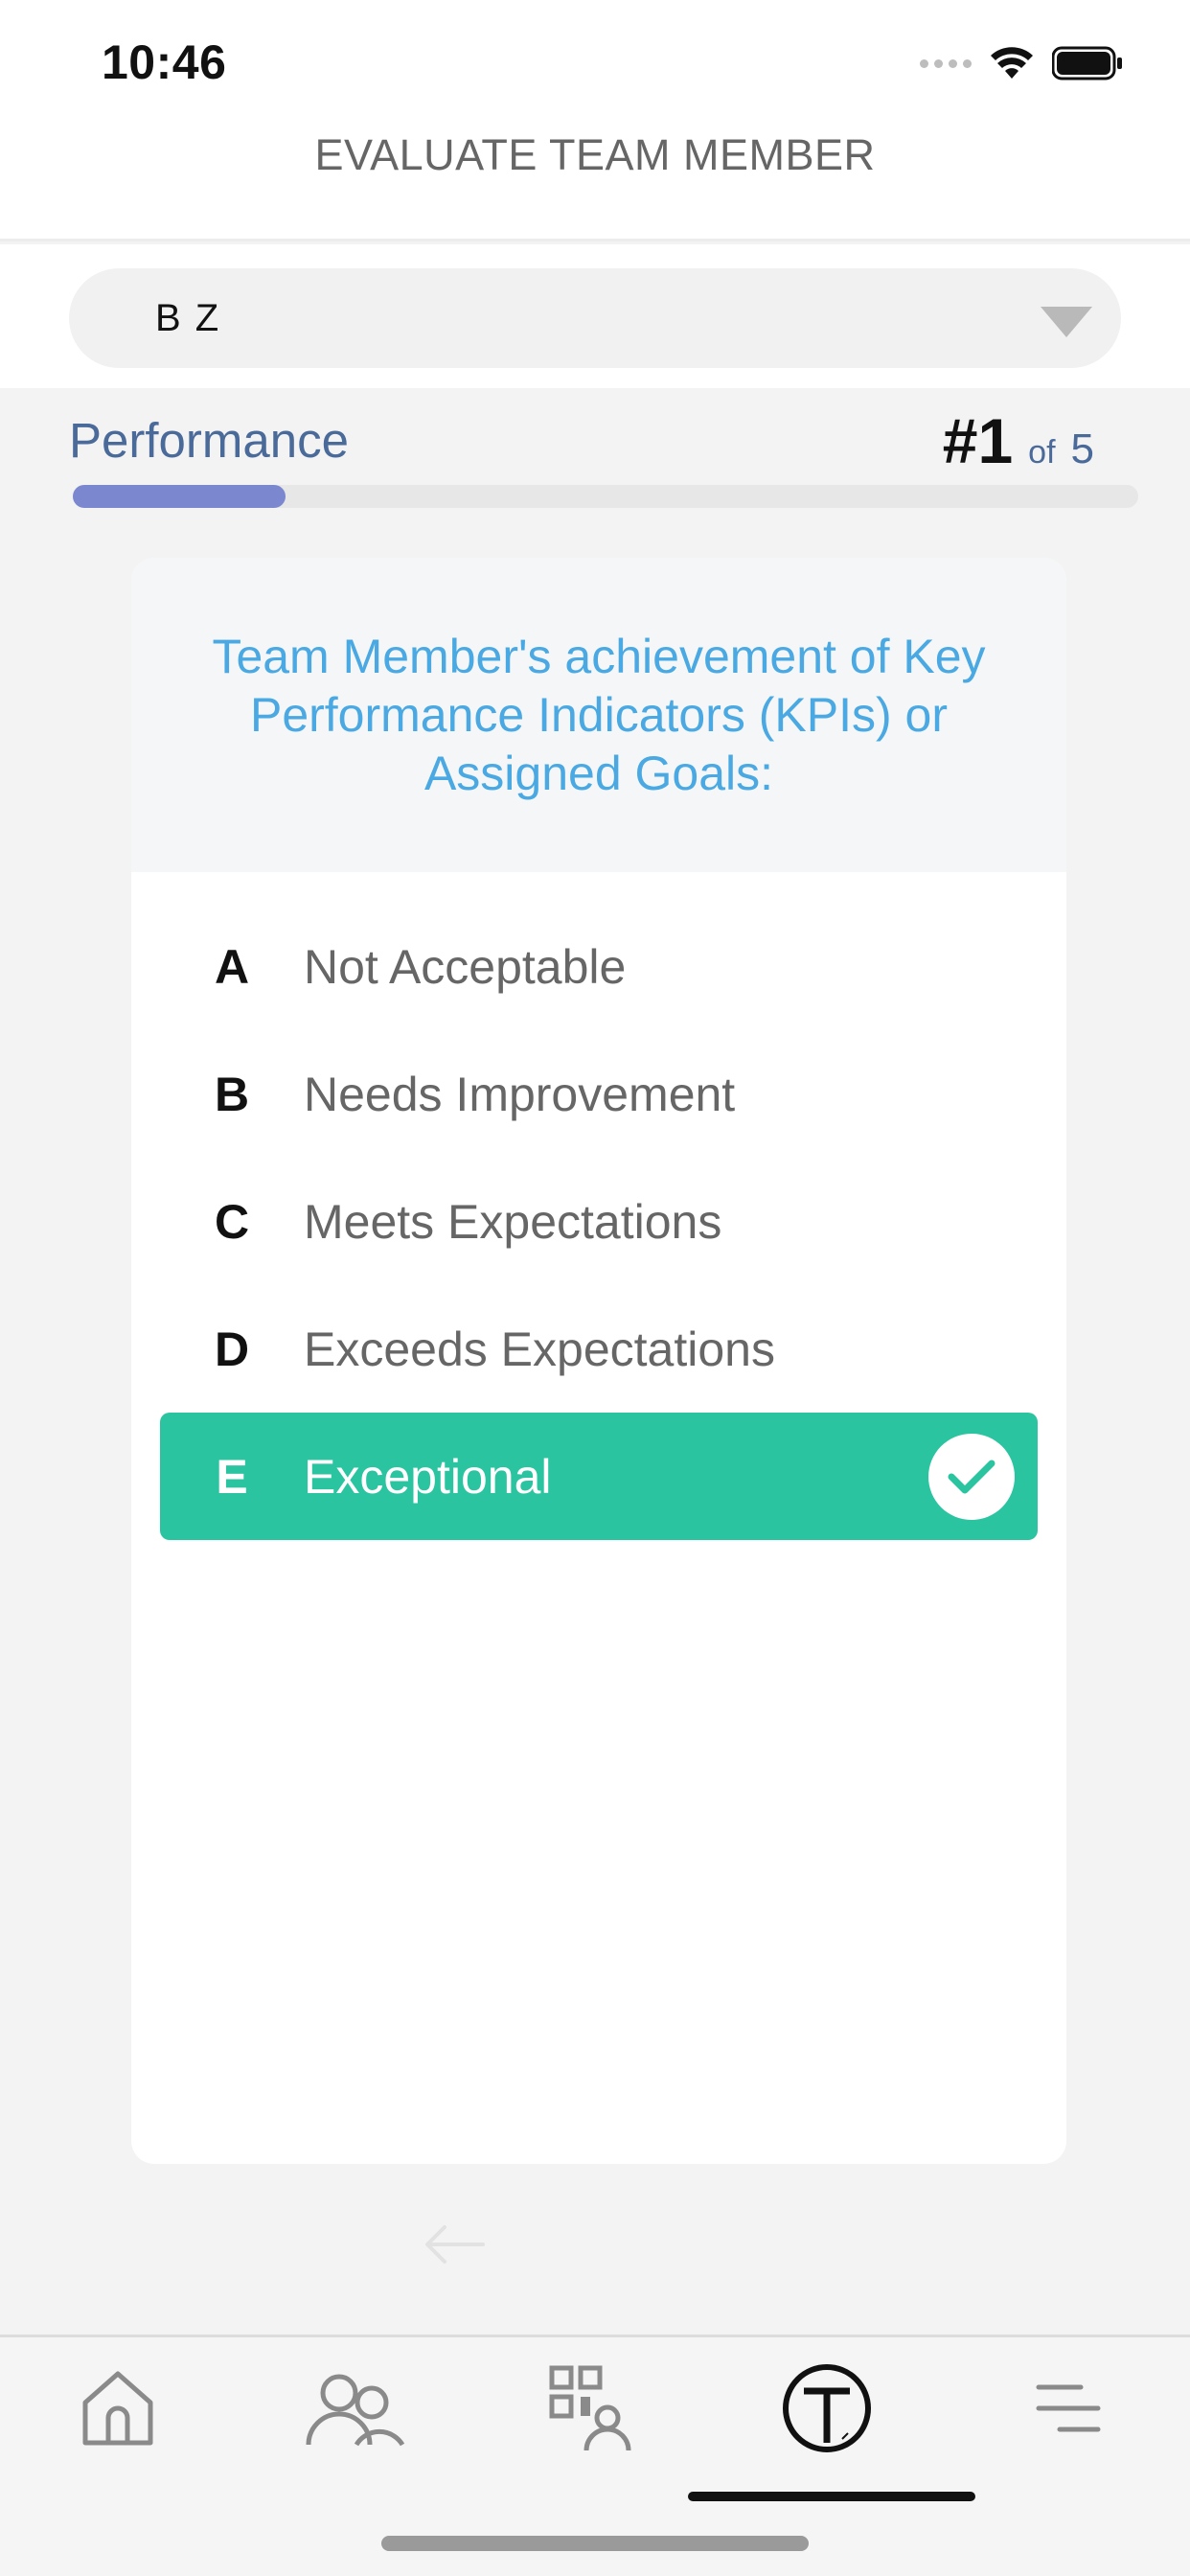 The image size is (1190, 2576). I want to click on status-icons, so click(1021, 63).